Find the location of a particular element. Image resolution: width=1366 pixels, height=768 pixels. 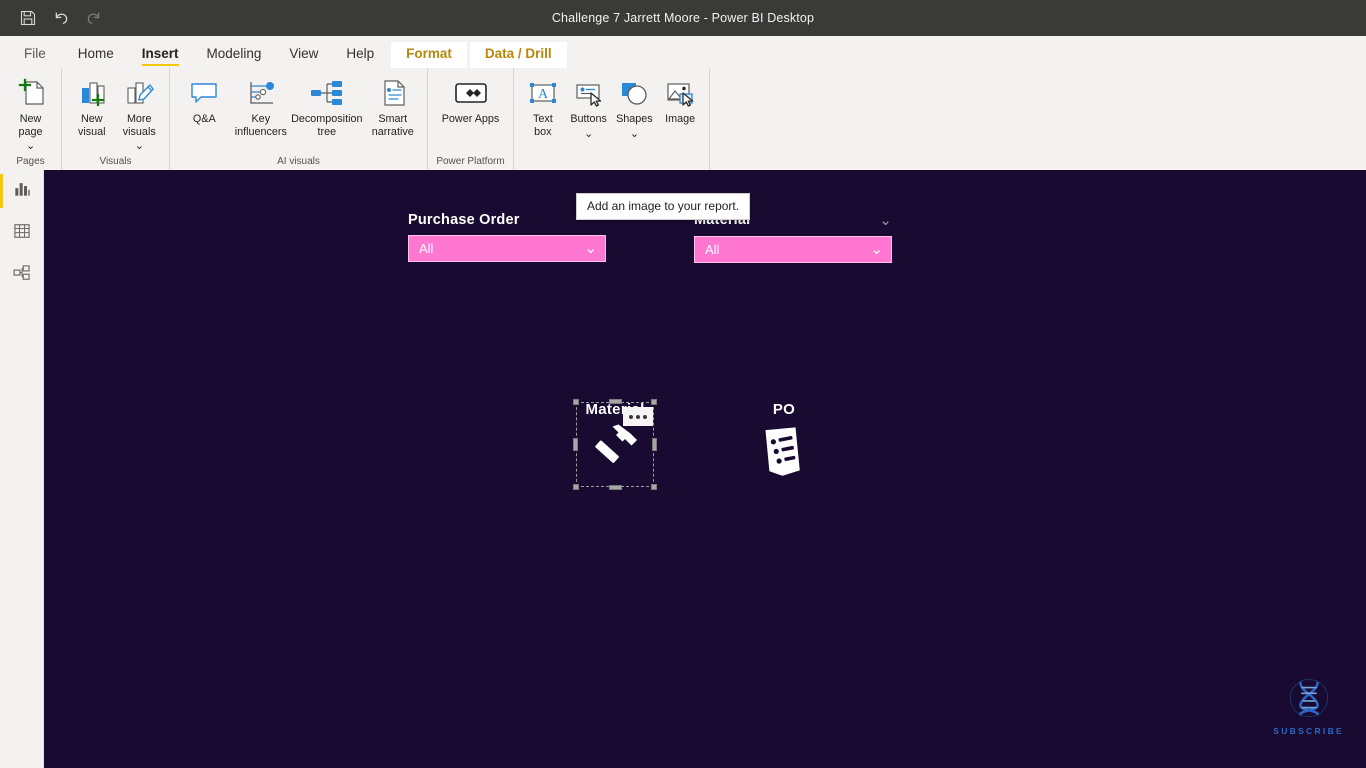

svg-text: A is located at coordinates (543, 94).